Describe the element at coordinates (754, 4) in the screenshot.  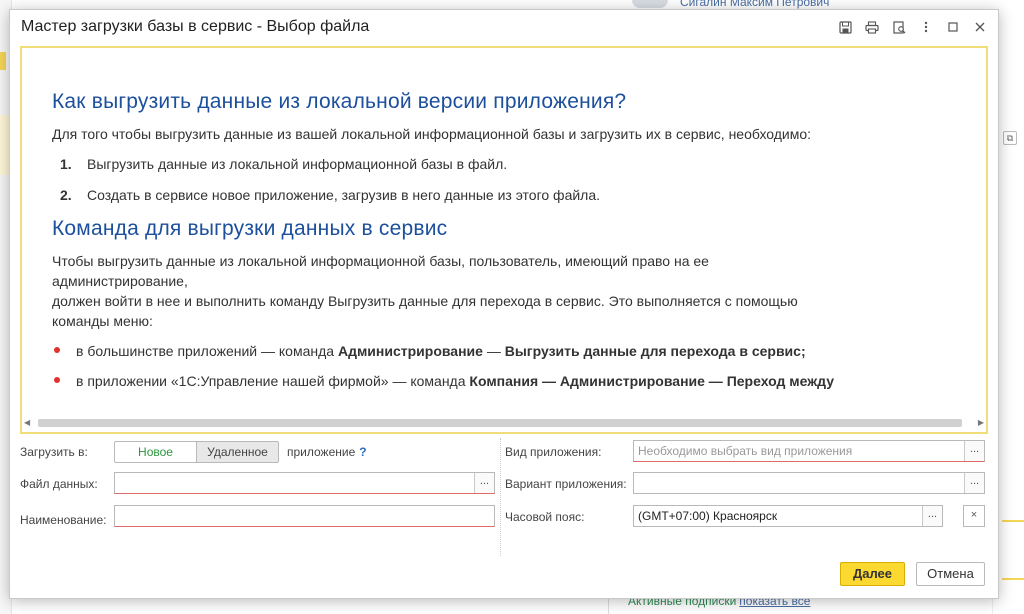
I see `user-name: Сигалин Максим Петрович` at that location.